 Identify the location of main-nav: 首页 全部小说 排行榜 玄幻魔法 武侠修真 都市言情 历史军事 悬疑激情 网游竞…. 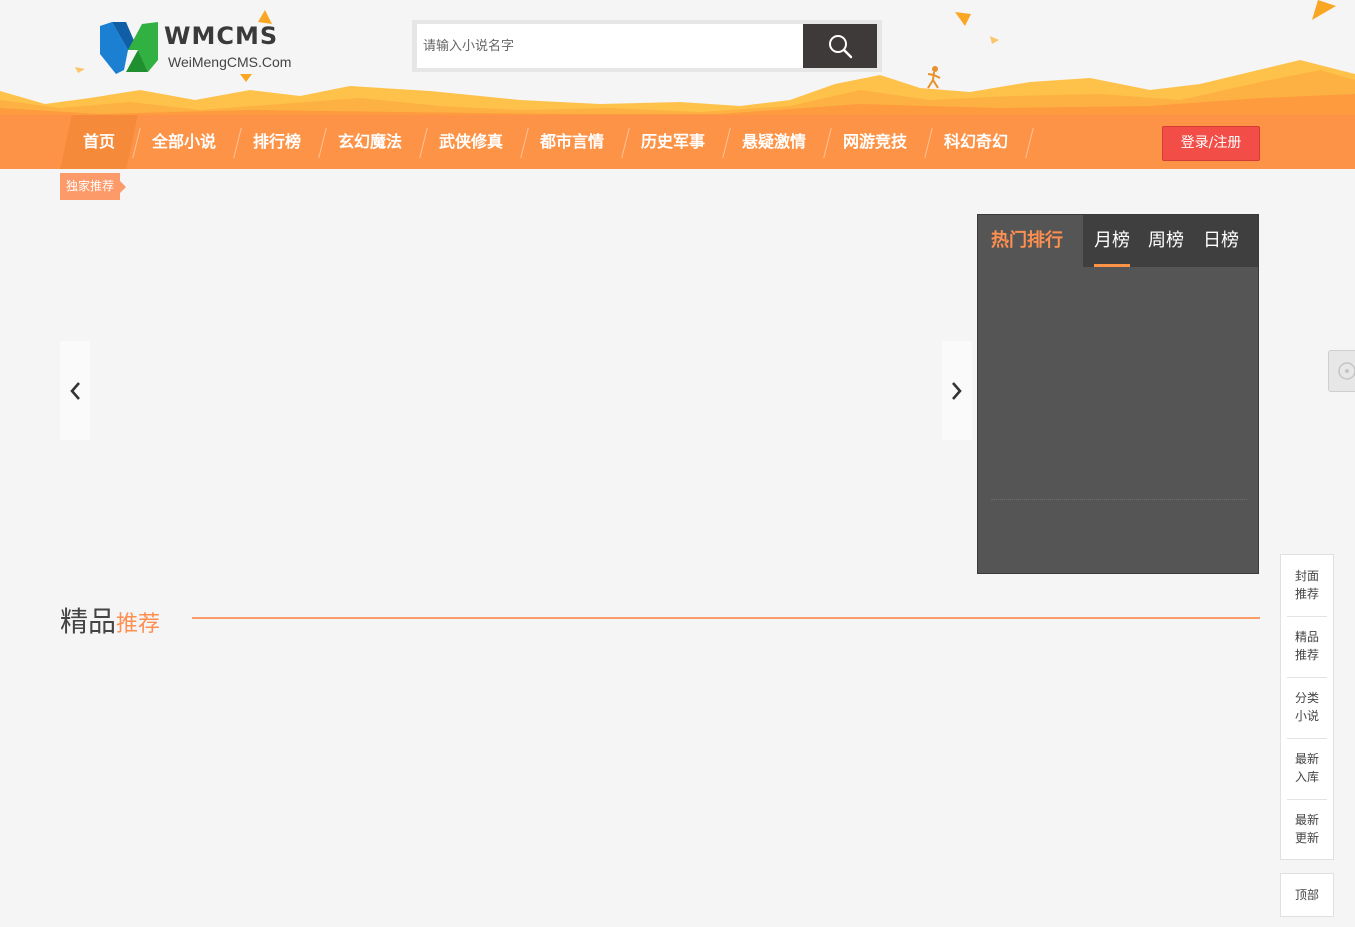
(677, 142).